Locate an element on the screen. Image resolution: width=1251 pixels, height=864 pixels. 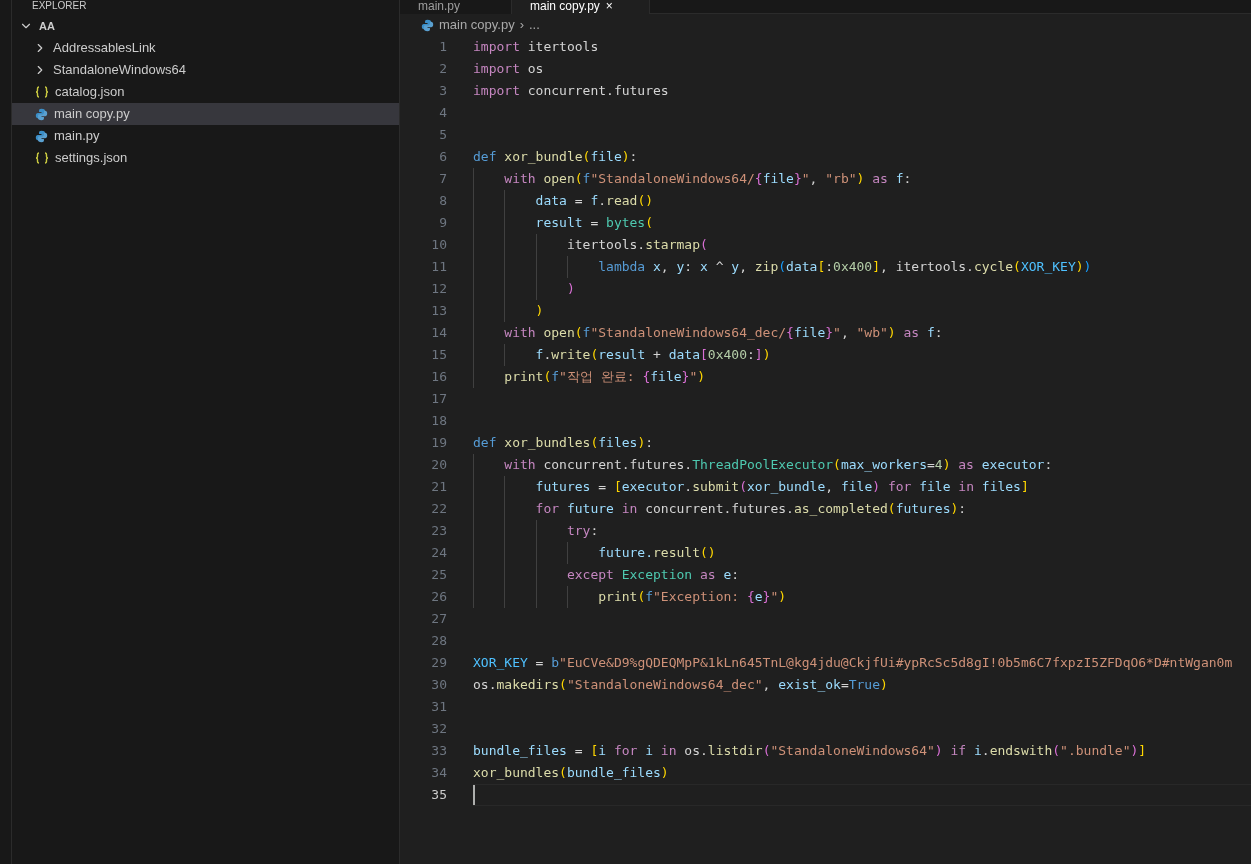
code-line: f.write(result + data[0x400:]) is located at coordinates (622, 355).